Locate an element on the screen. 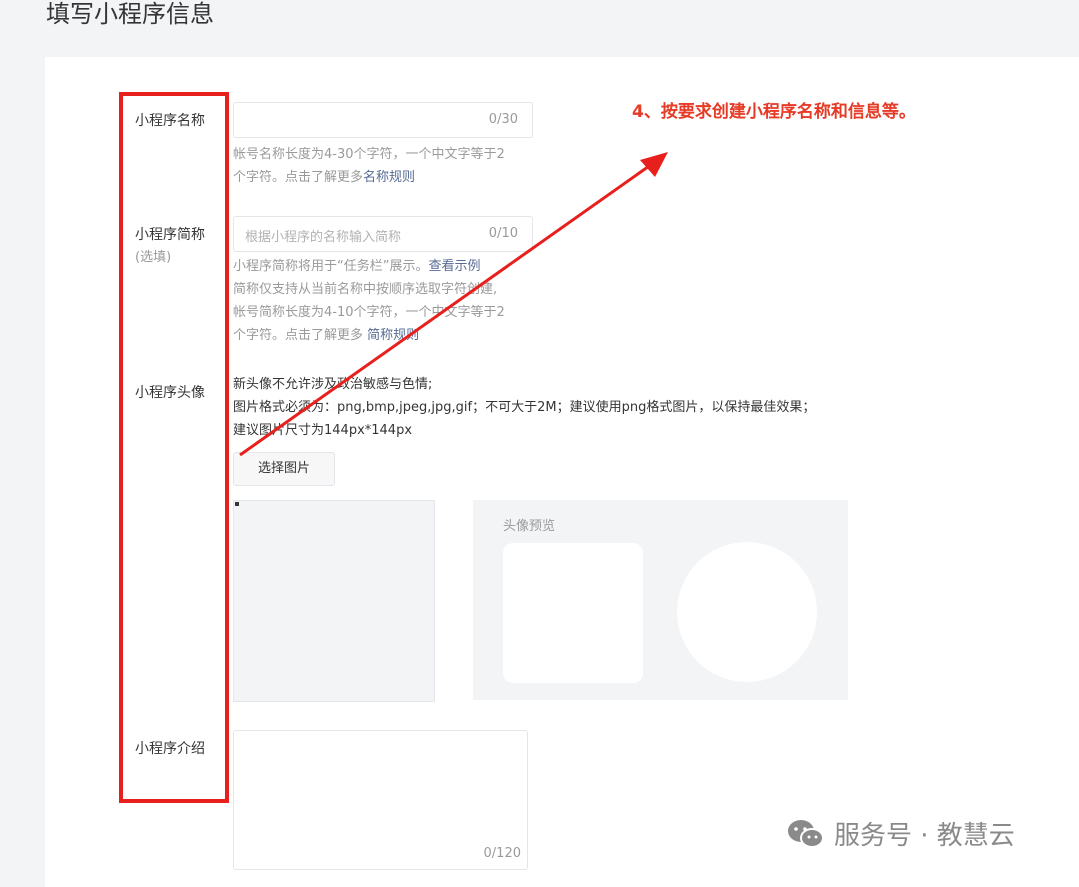 The image size is (1079, 887). short-name-example-link: 查看示例 is located at coordinates (454, 266).